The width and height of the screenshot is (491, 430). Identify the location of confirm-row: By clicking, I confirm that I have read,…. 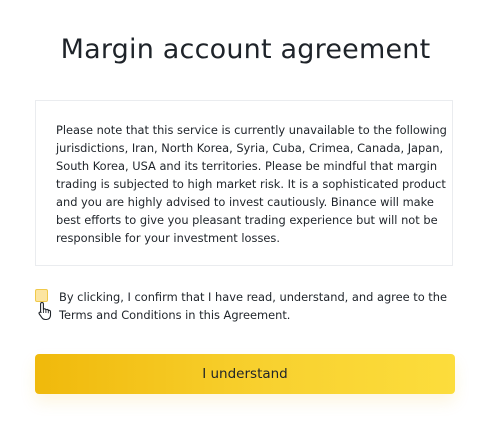
(244, 308).